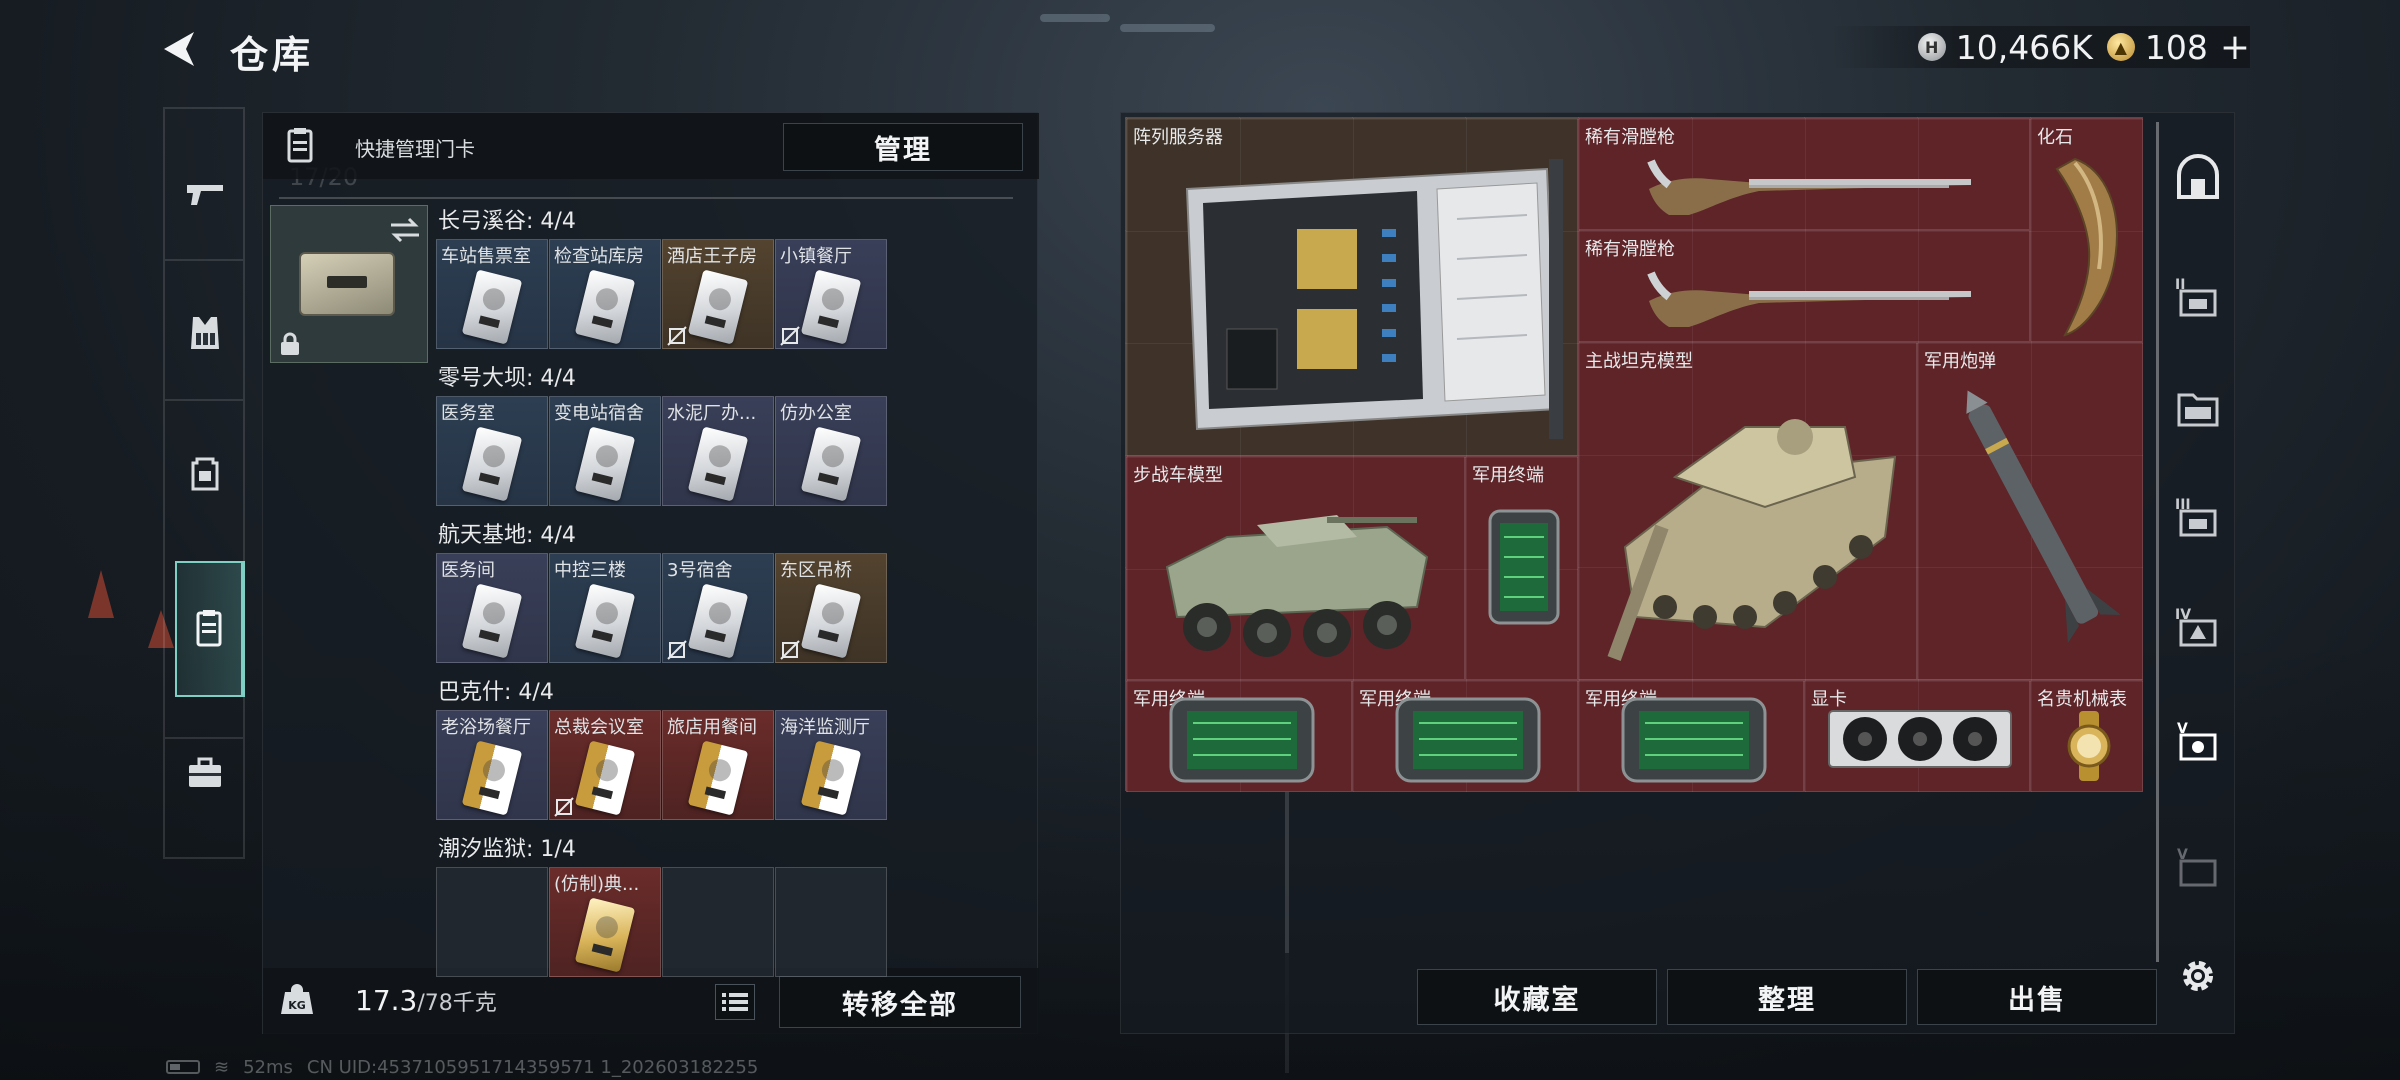 This screenshot has width=2400, height=1080. Describe the element at coordinates (2198, 408) in the screenshot. I see `tab-stash-folder` at that location.